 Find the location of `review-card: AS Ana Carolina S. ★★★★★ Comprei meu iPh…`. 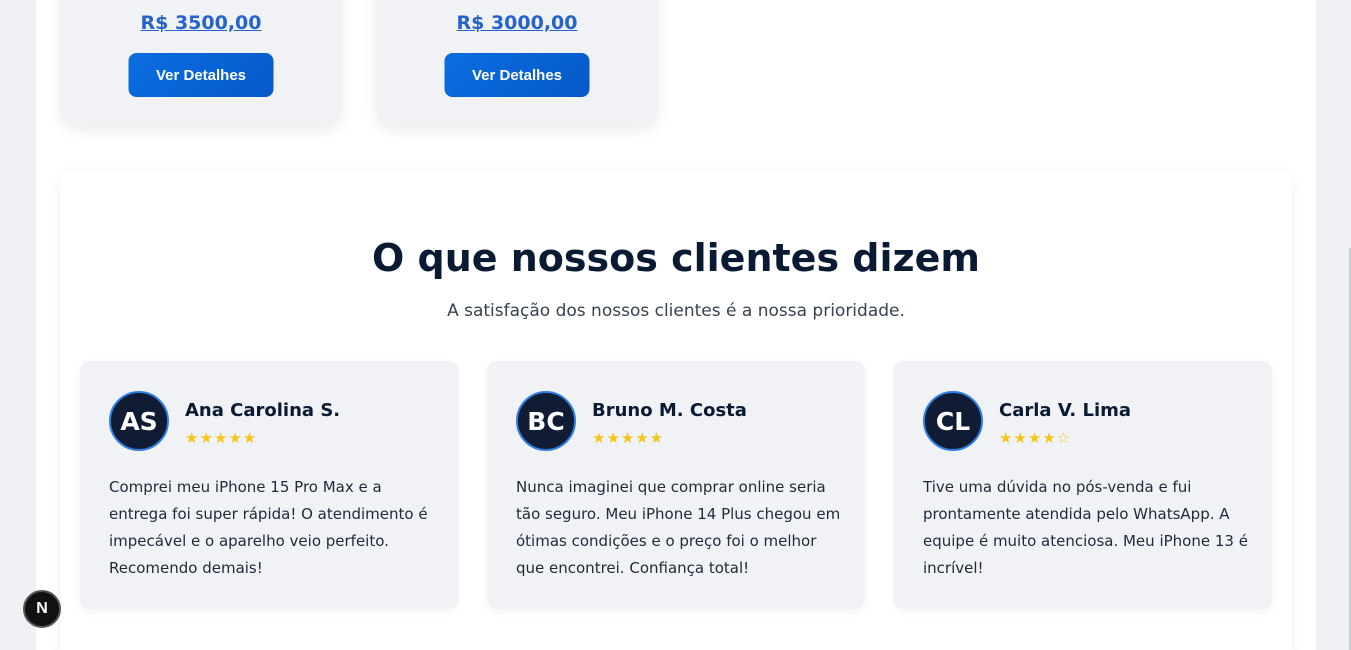

review-card: AS Ana Carolina S. ★★★★★ Comprei meu iPh… is located at coordinates (269, 485).